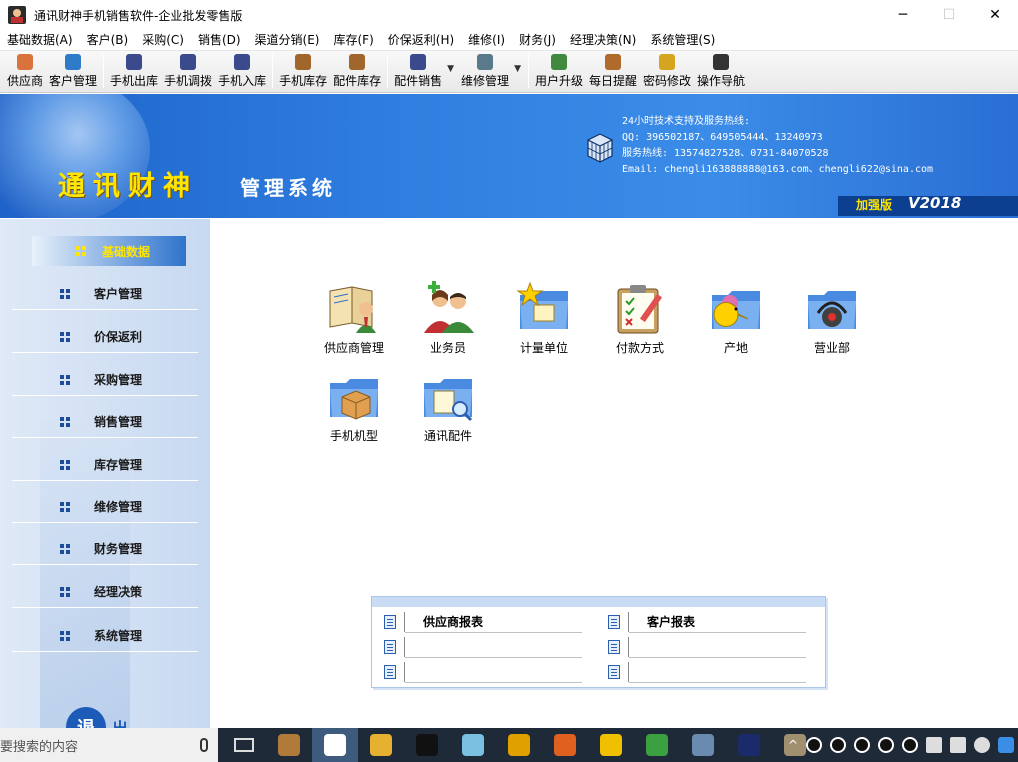 This screenshot has height=762, width=1018. Describe the element at coordinates (134, 81) in the screenshot. I see `toolbar-button-label: 手机出库` at that location.